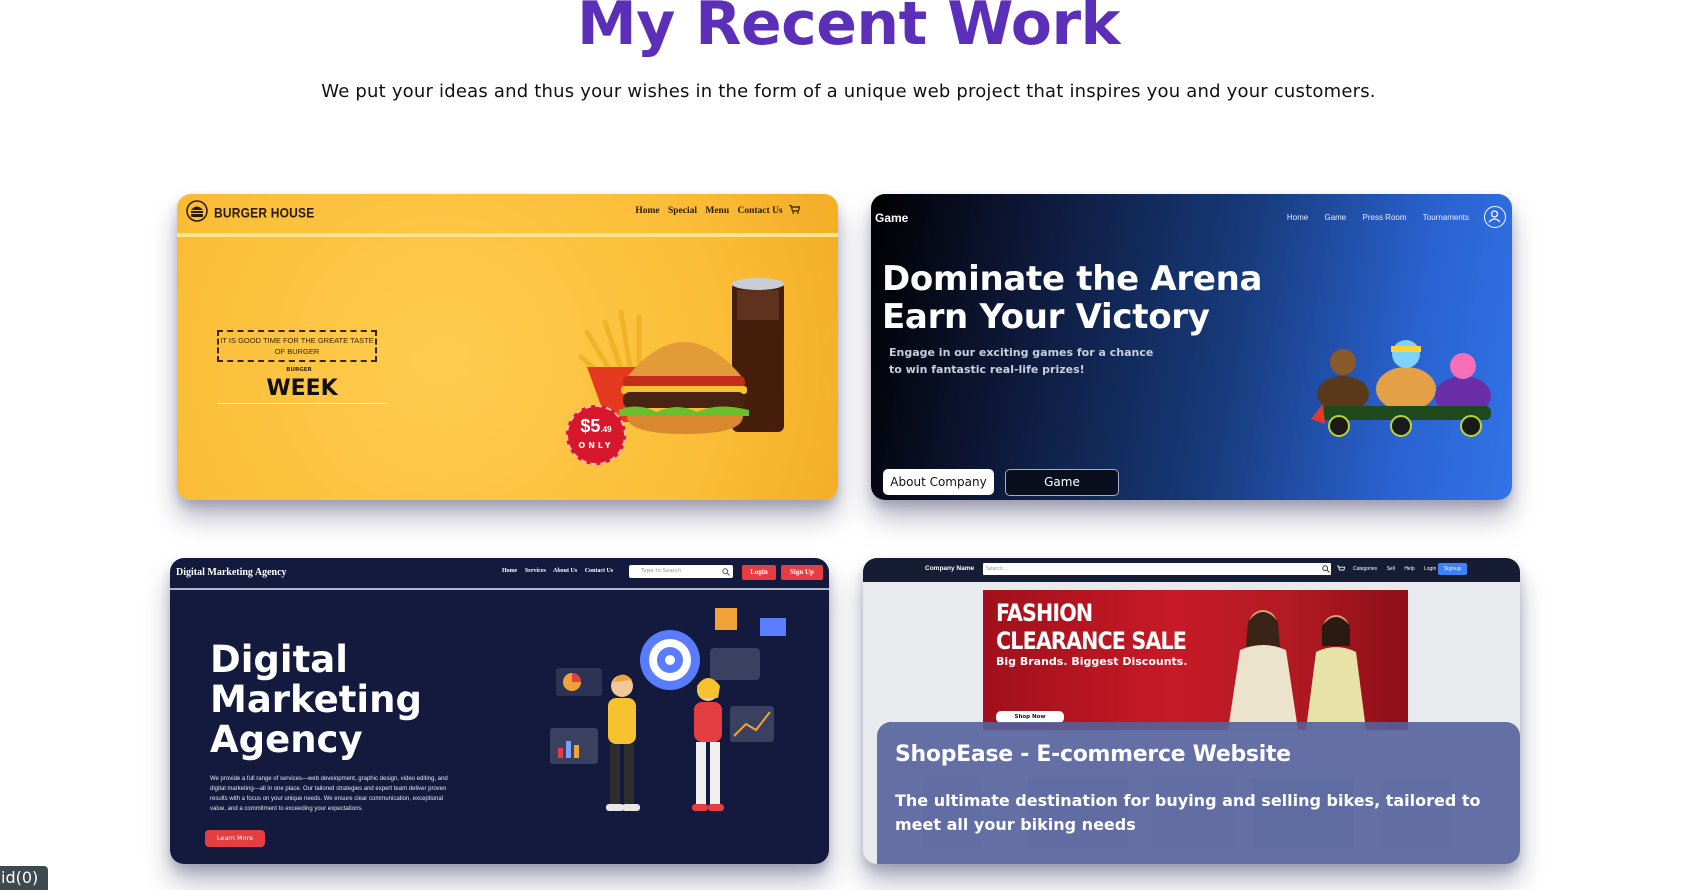 The width and height of the screenshot is (1697, 890). I want to click on project-title: ShopEase - E-commerce Website, so click(1093, 754).